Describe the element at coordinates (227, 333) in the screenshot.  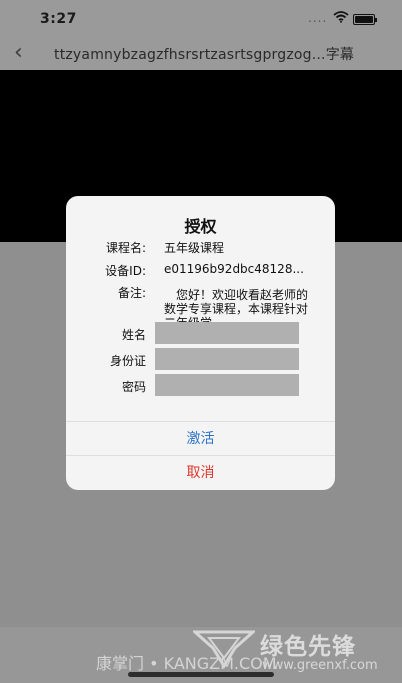
I see `name-field` at that location.